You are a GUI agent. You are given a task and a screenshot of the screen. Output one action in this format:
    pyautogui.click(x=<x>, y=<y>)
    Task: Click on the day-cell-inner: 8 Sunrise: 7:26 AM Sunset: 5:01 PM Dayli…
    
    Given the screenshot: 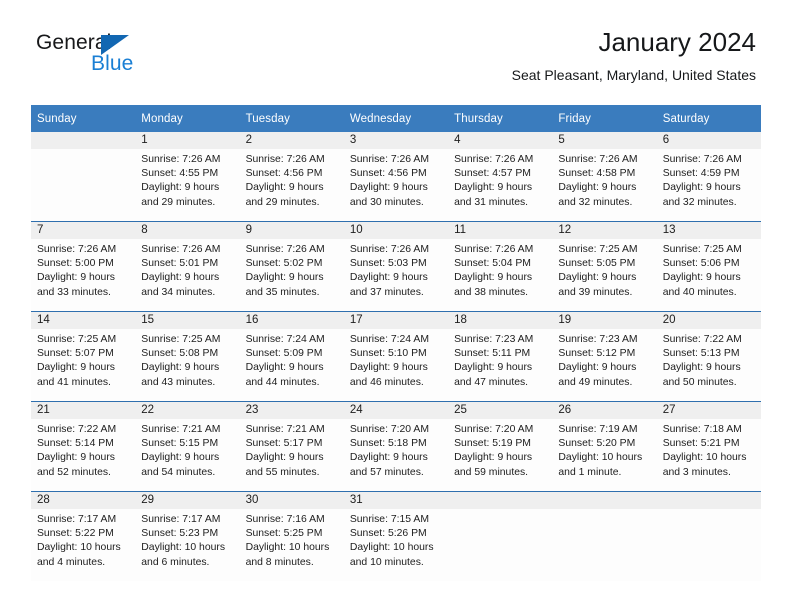 What is the action you would take?
    pyautogui.click(x=187, y=266)
    